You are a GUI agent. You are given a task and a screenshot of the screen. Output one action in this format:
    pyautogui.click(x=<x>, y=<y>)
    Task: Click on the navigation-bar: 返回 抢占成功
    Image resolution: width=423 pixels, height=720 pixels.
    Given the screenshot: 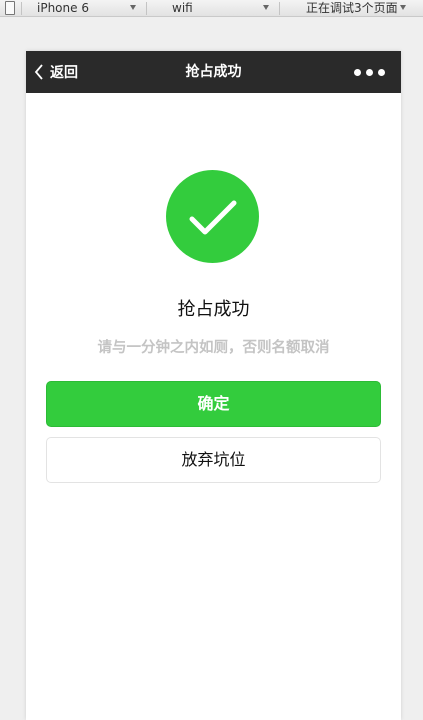 What is the action you would take?
    pyautogui.click(x=213, y=72)
    